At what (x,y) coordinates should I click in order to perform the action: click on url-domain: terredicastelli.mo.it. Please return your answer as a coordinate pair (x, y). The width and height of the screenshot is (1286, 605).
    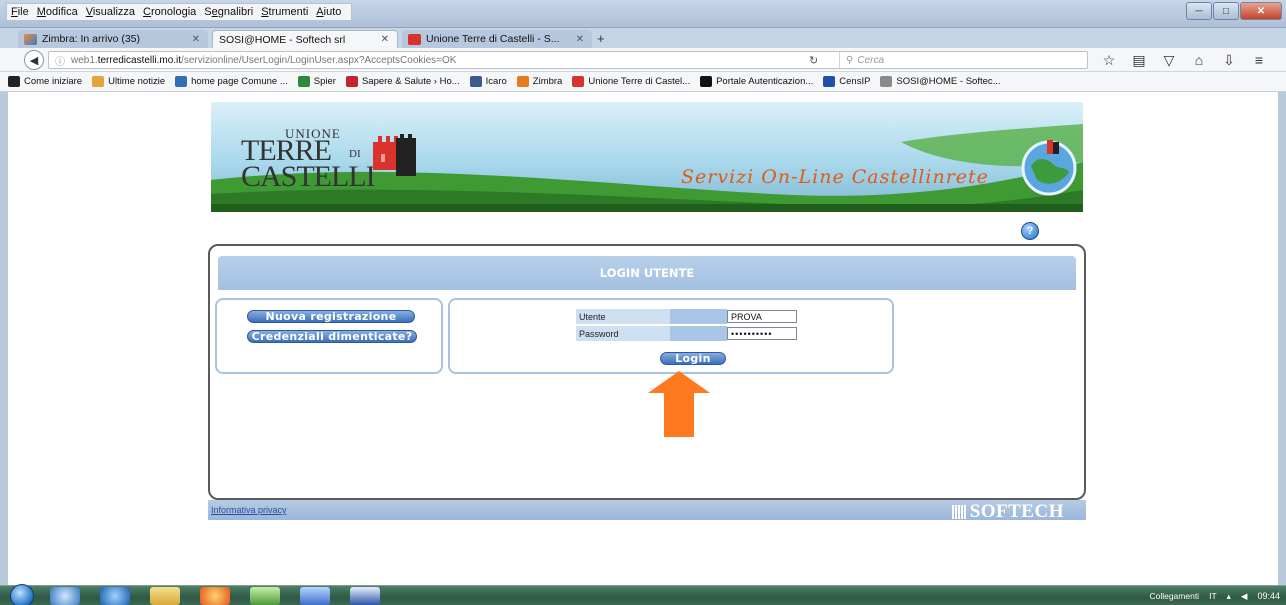
    Looking at the image, I should click on (139, 60).